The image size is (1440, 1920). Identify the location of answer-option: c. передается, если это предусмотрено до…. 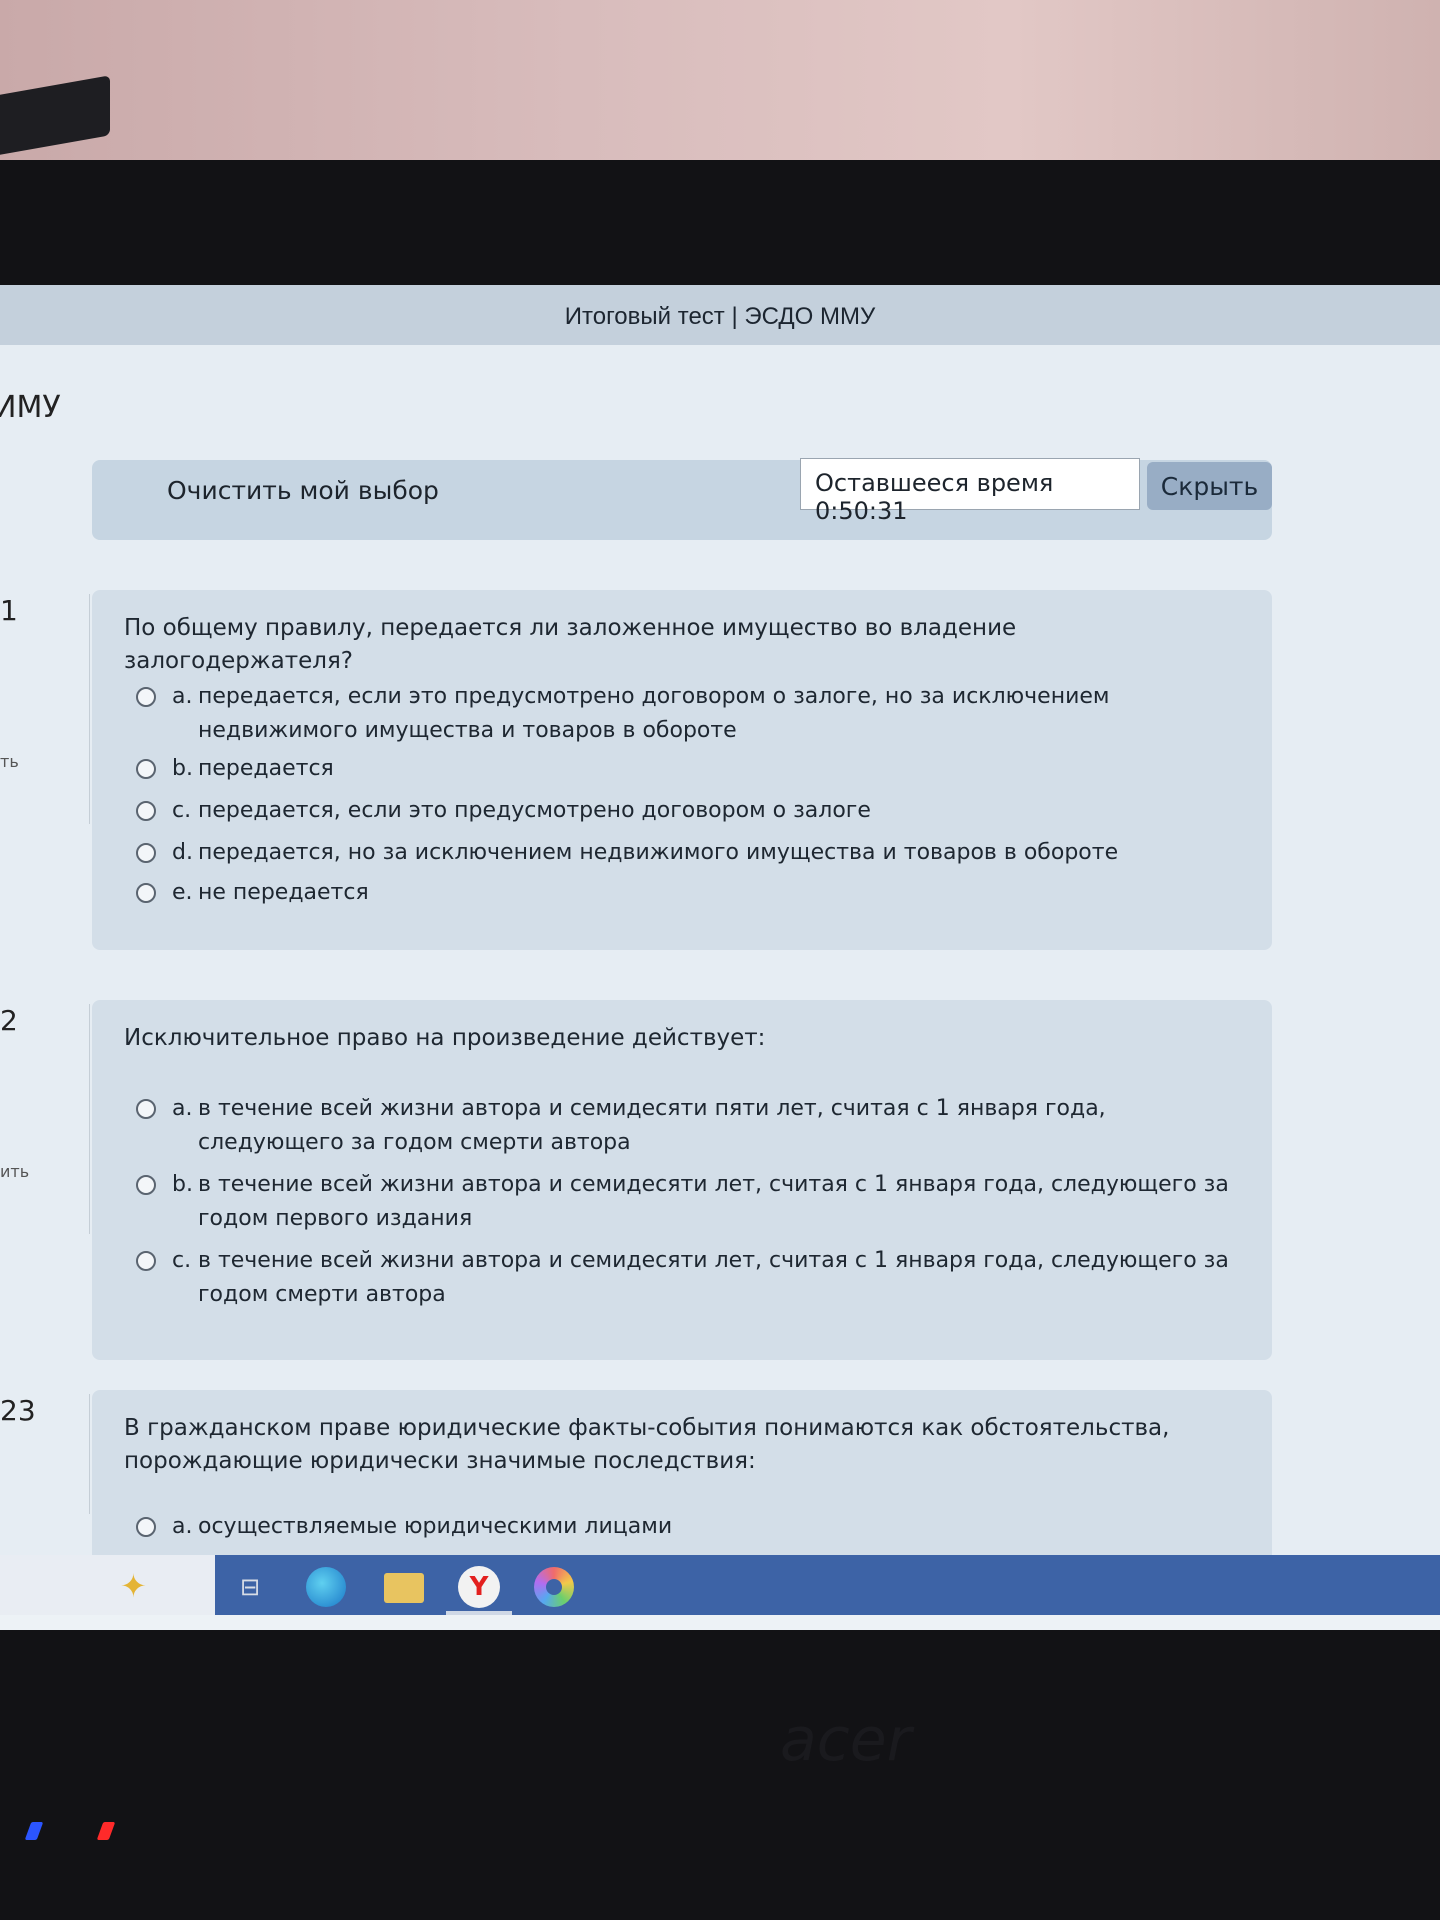
(691, 815).